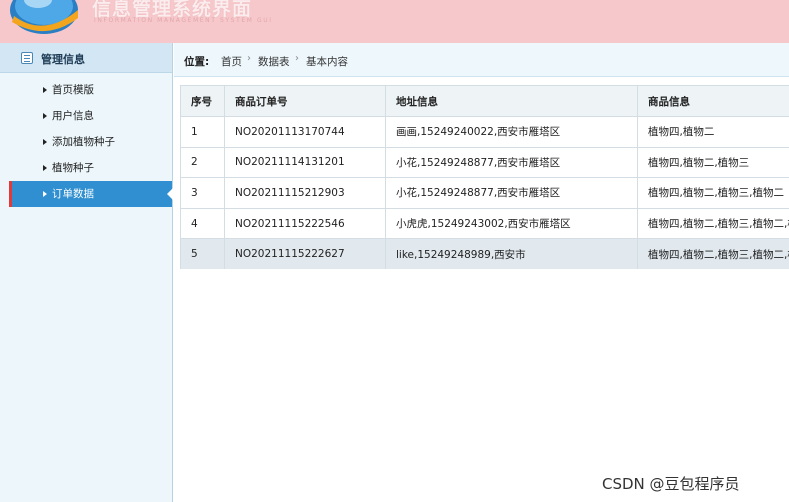 This screenshot has width=789, height=502. I want to click on cell-order-no: NO20201113170744, so click(305, 132).